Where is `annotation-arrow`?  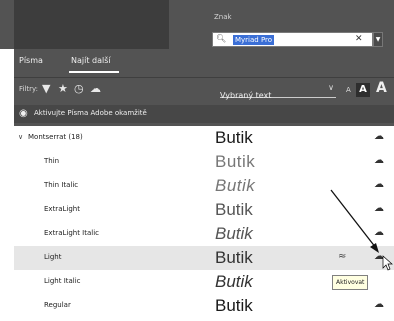 annotation-arrow is located at coordinates (361, 230).